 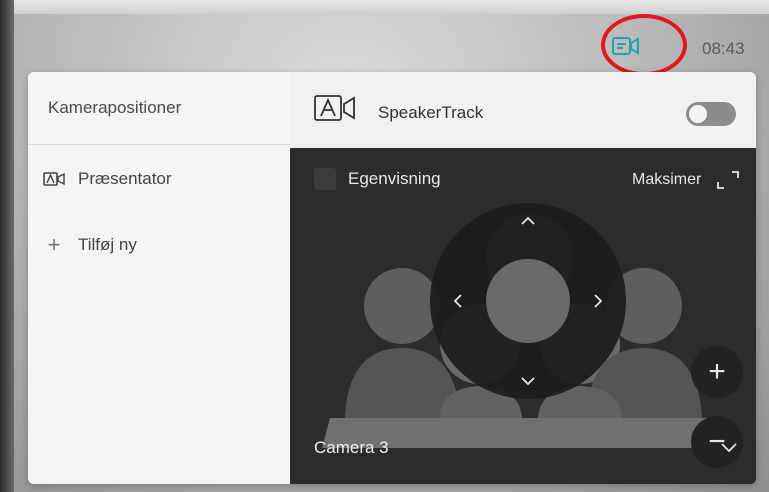 What do you see at coordinates (431, 112) in the screenshot?
I see `speakertrack-label: SpeakerTrack` at bounding box center [431, 112].